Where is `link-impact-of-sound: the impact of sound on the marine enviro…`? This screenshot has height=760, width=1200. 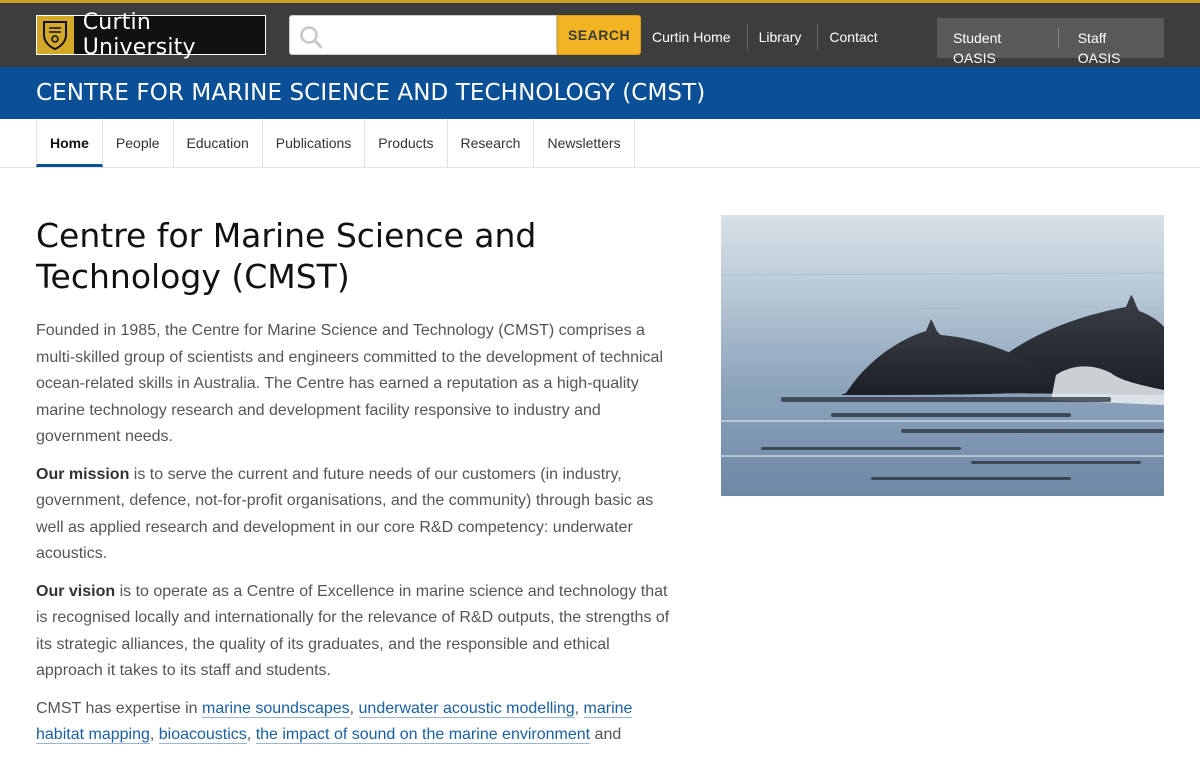 link-impact-of-sound: the impact of sound on the marine enviro… is located at coordinates (423, 735).